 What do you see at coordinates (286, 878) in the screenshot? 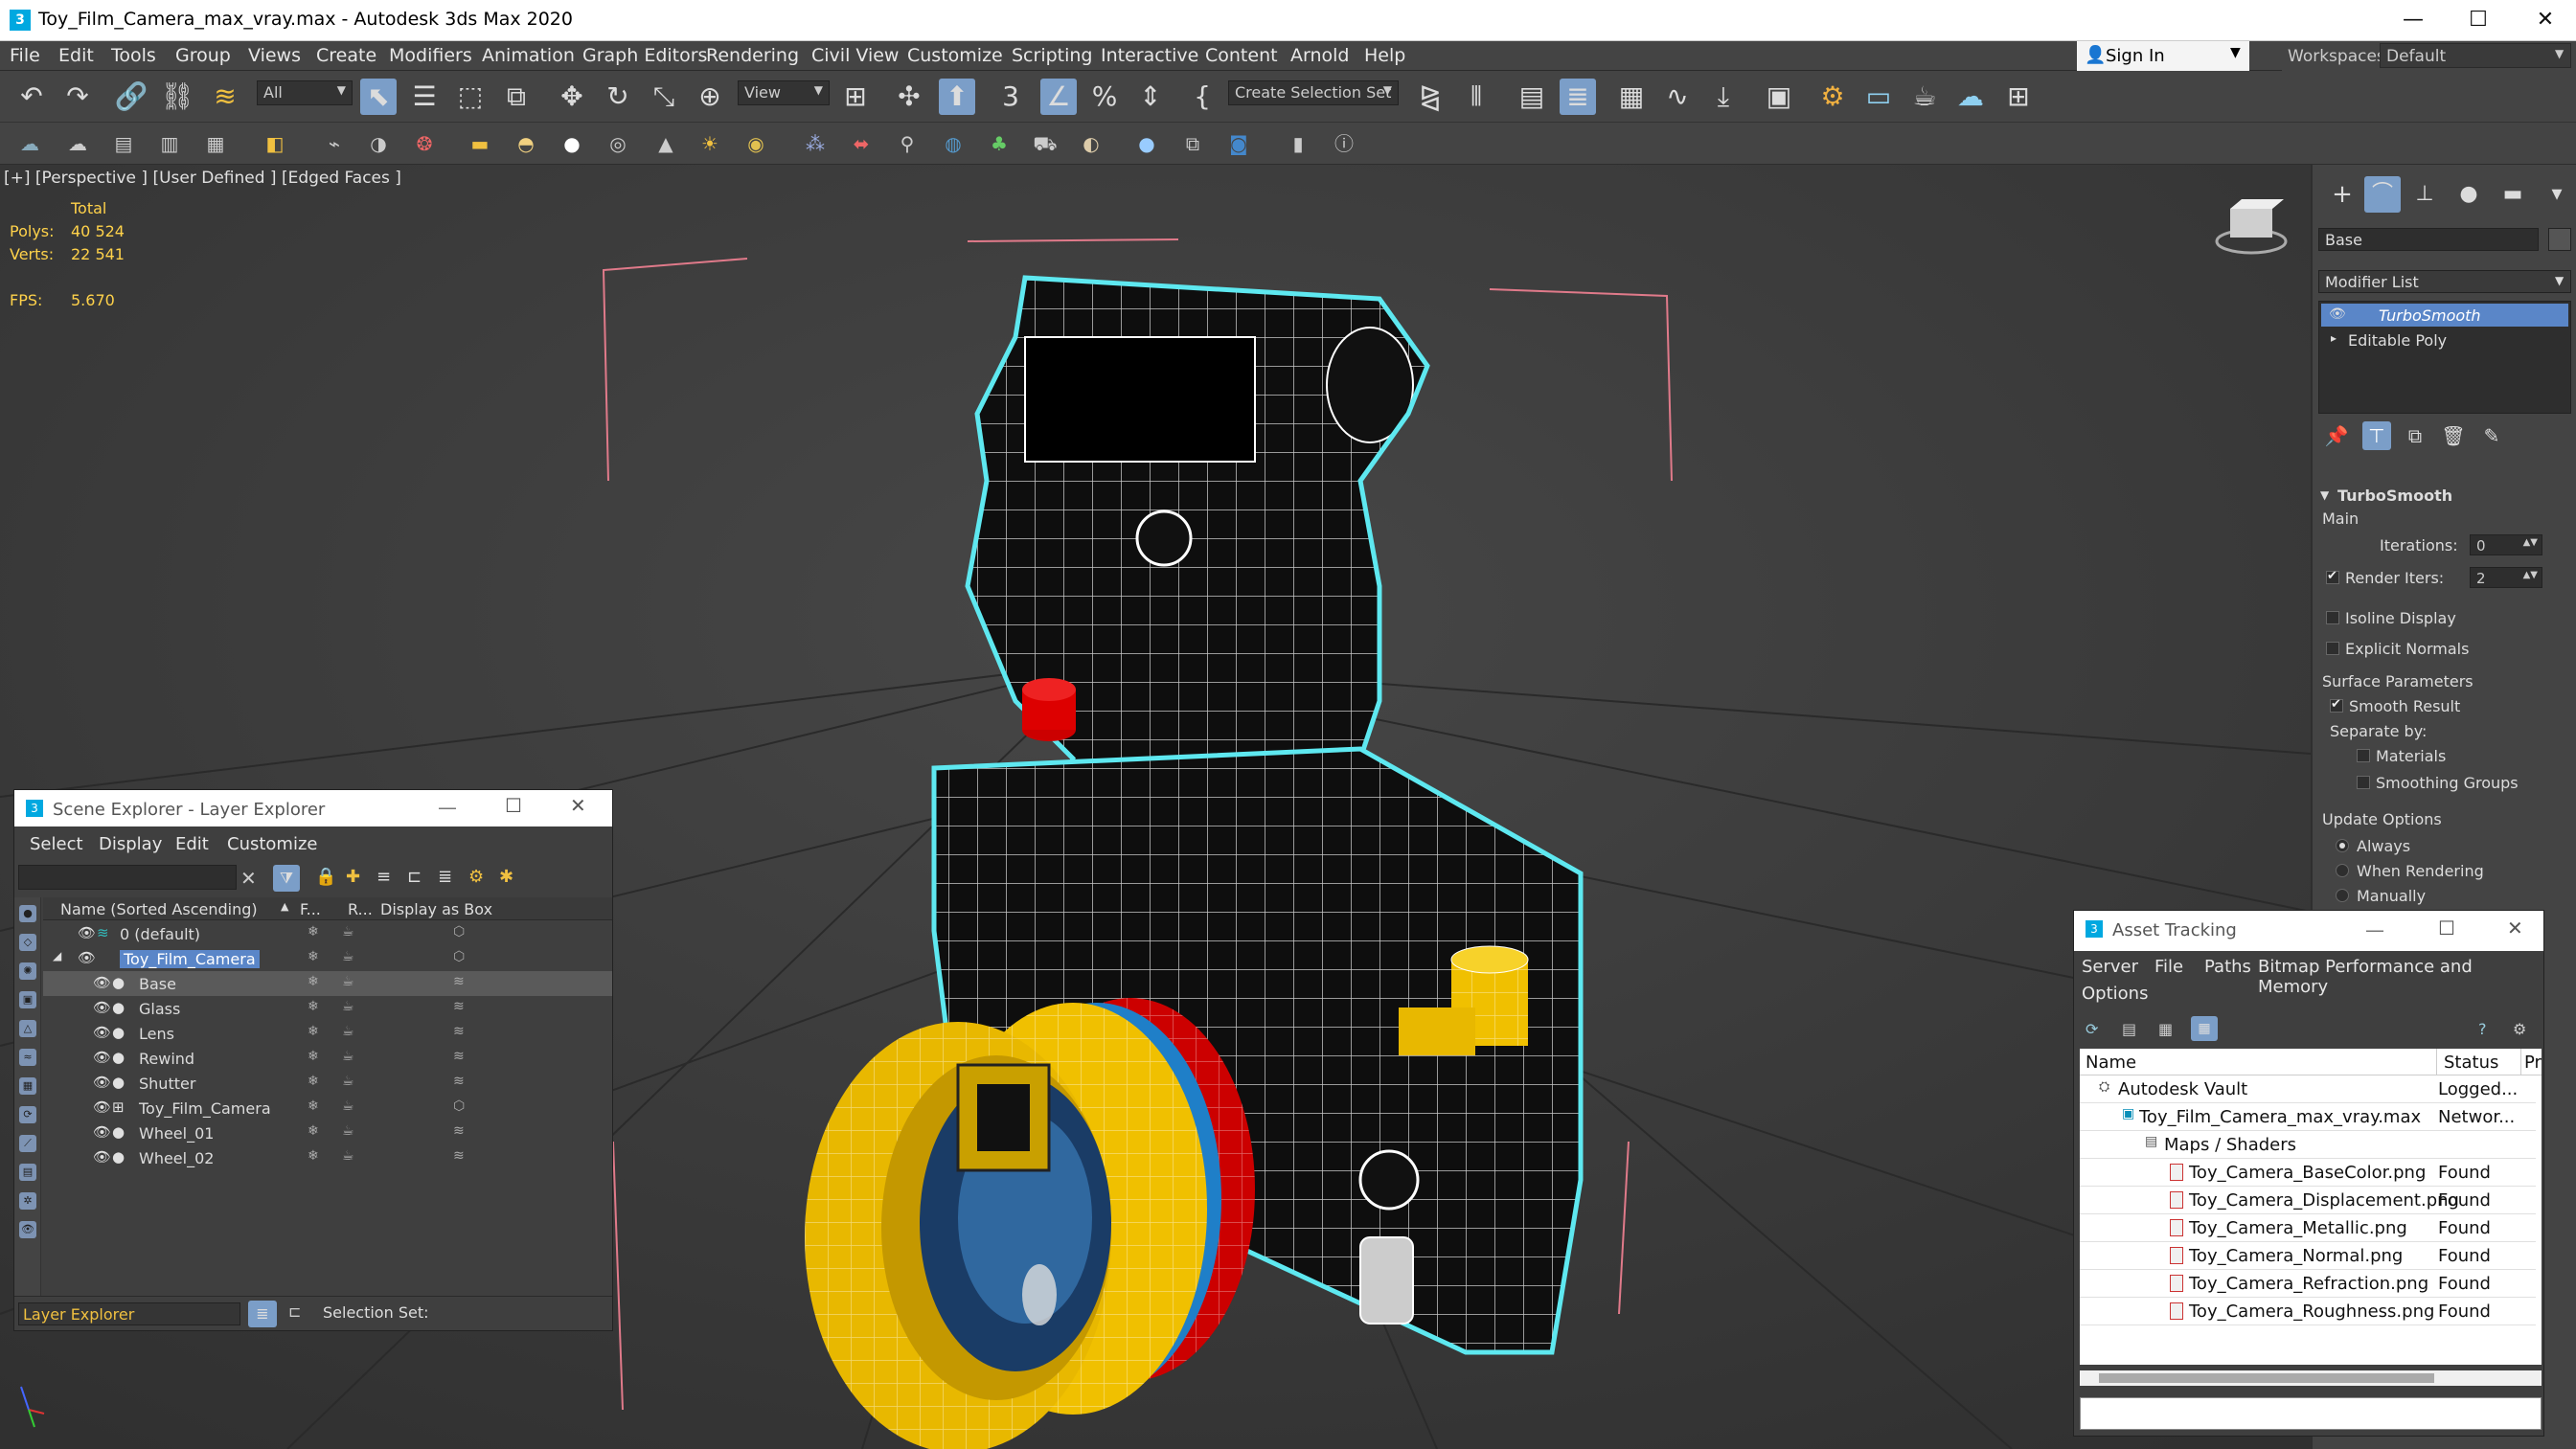
I see `filter-icon: ⧩` at bounding box center [286, 878].